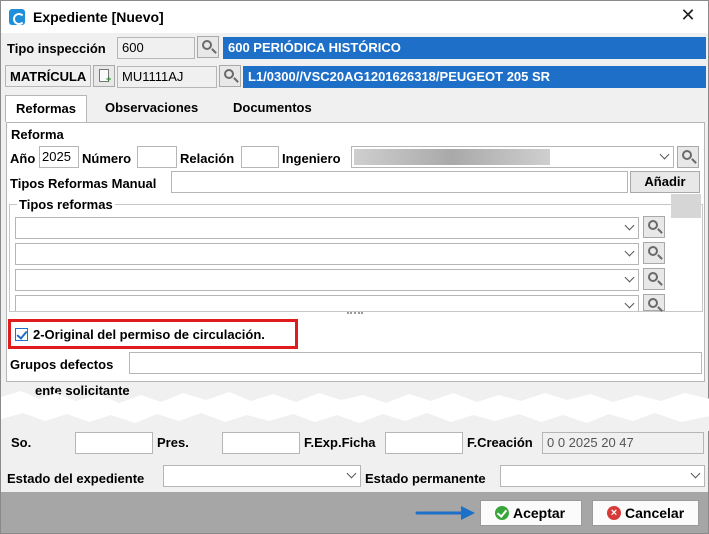  Describe the element at coordinates (156, 48) in the screenshot. I see `tipo-inspeccion-code-field: 600` at that location.